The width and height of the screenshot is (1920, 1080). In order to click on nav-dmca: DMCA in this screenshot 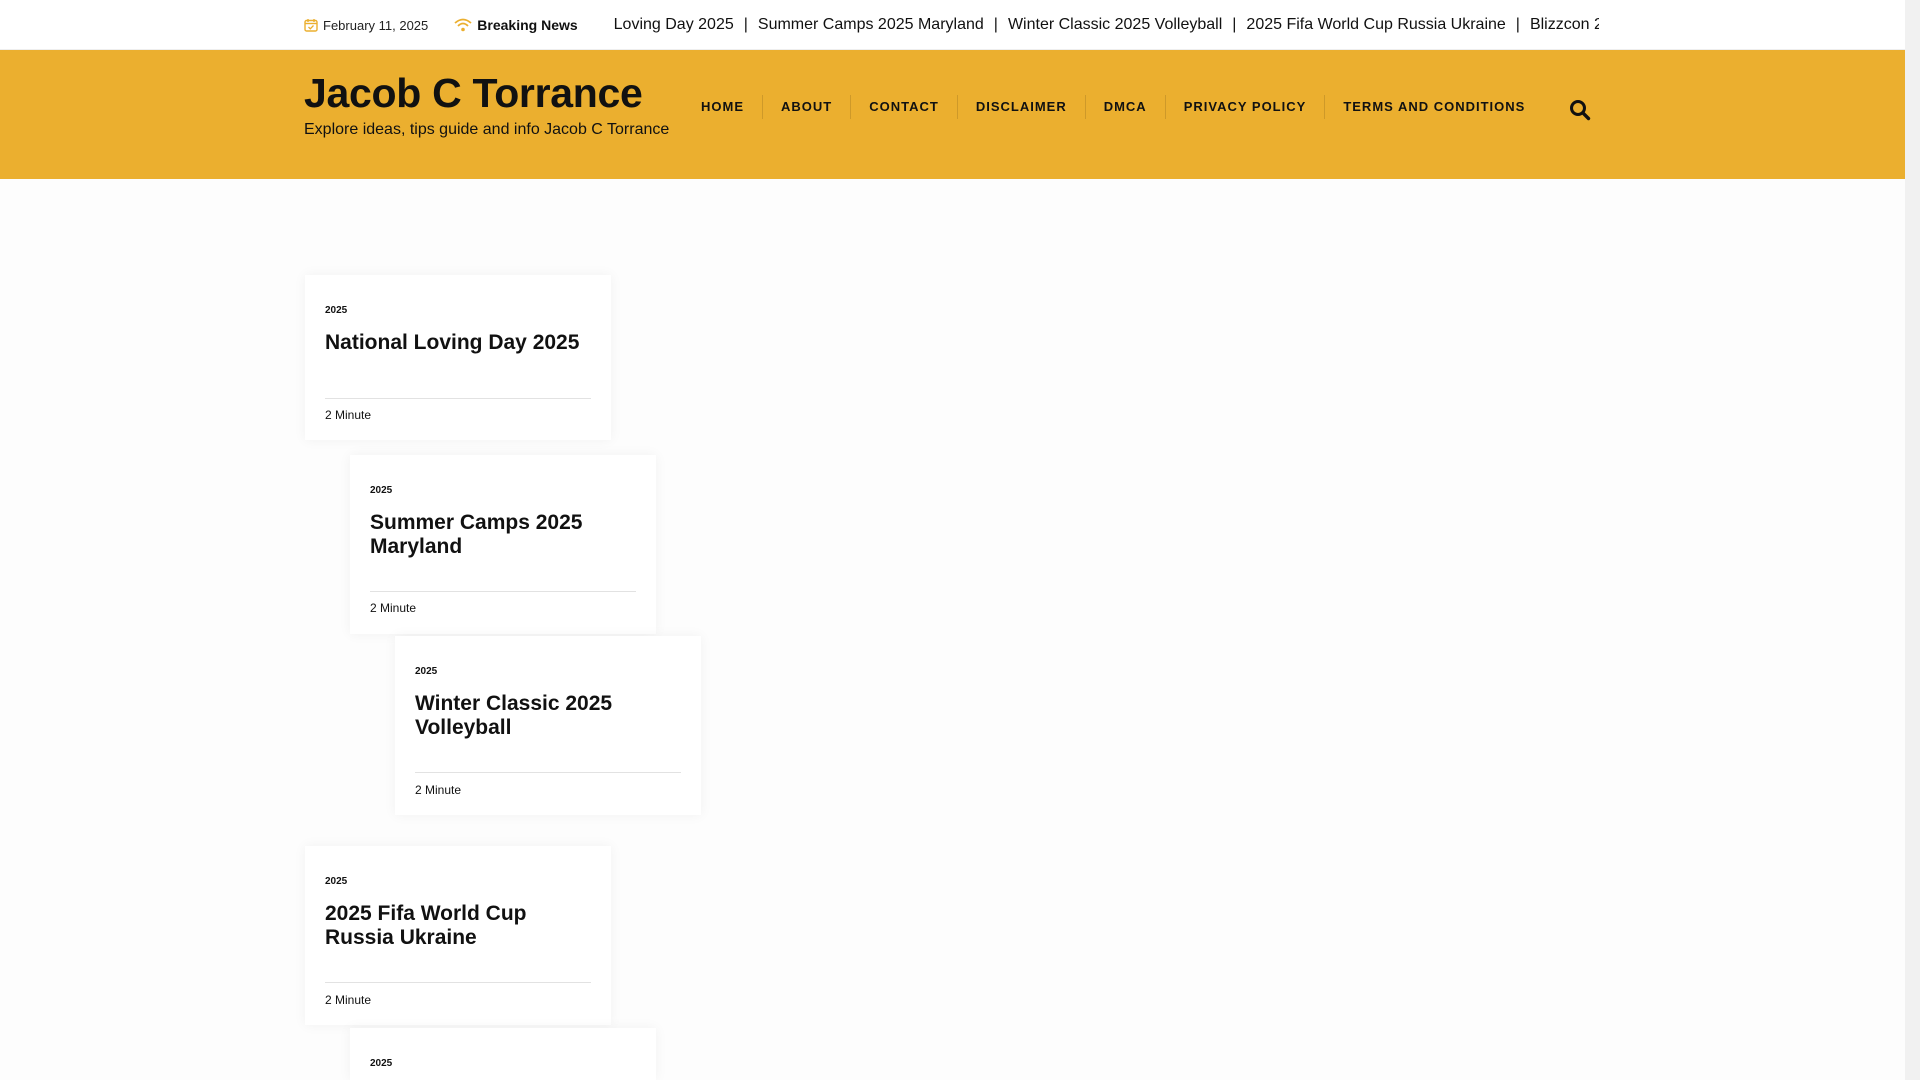, I will do `click(1124, 107)`.